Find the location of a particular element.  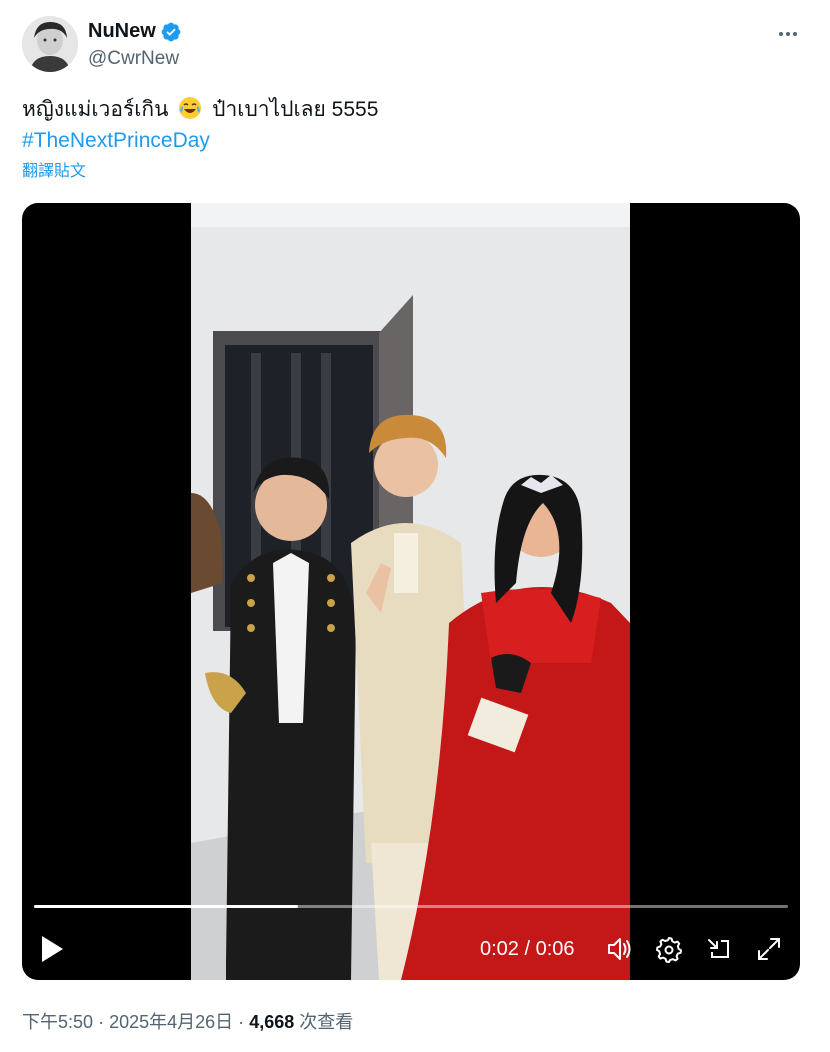

picture-in-picture-icon is located at coordinates (719, 949).